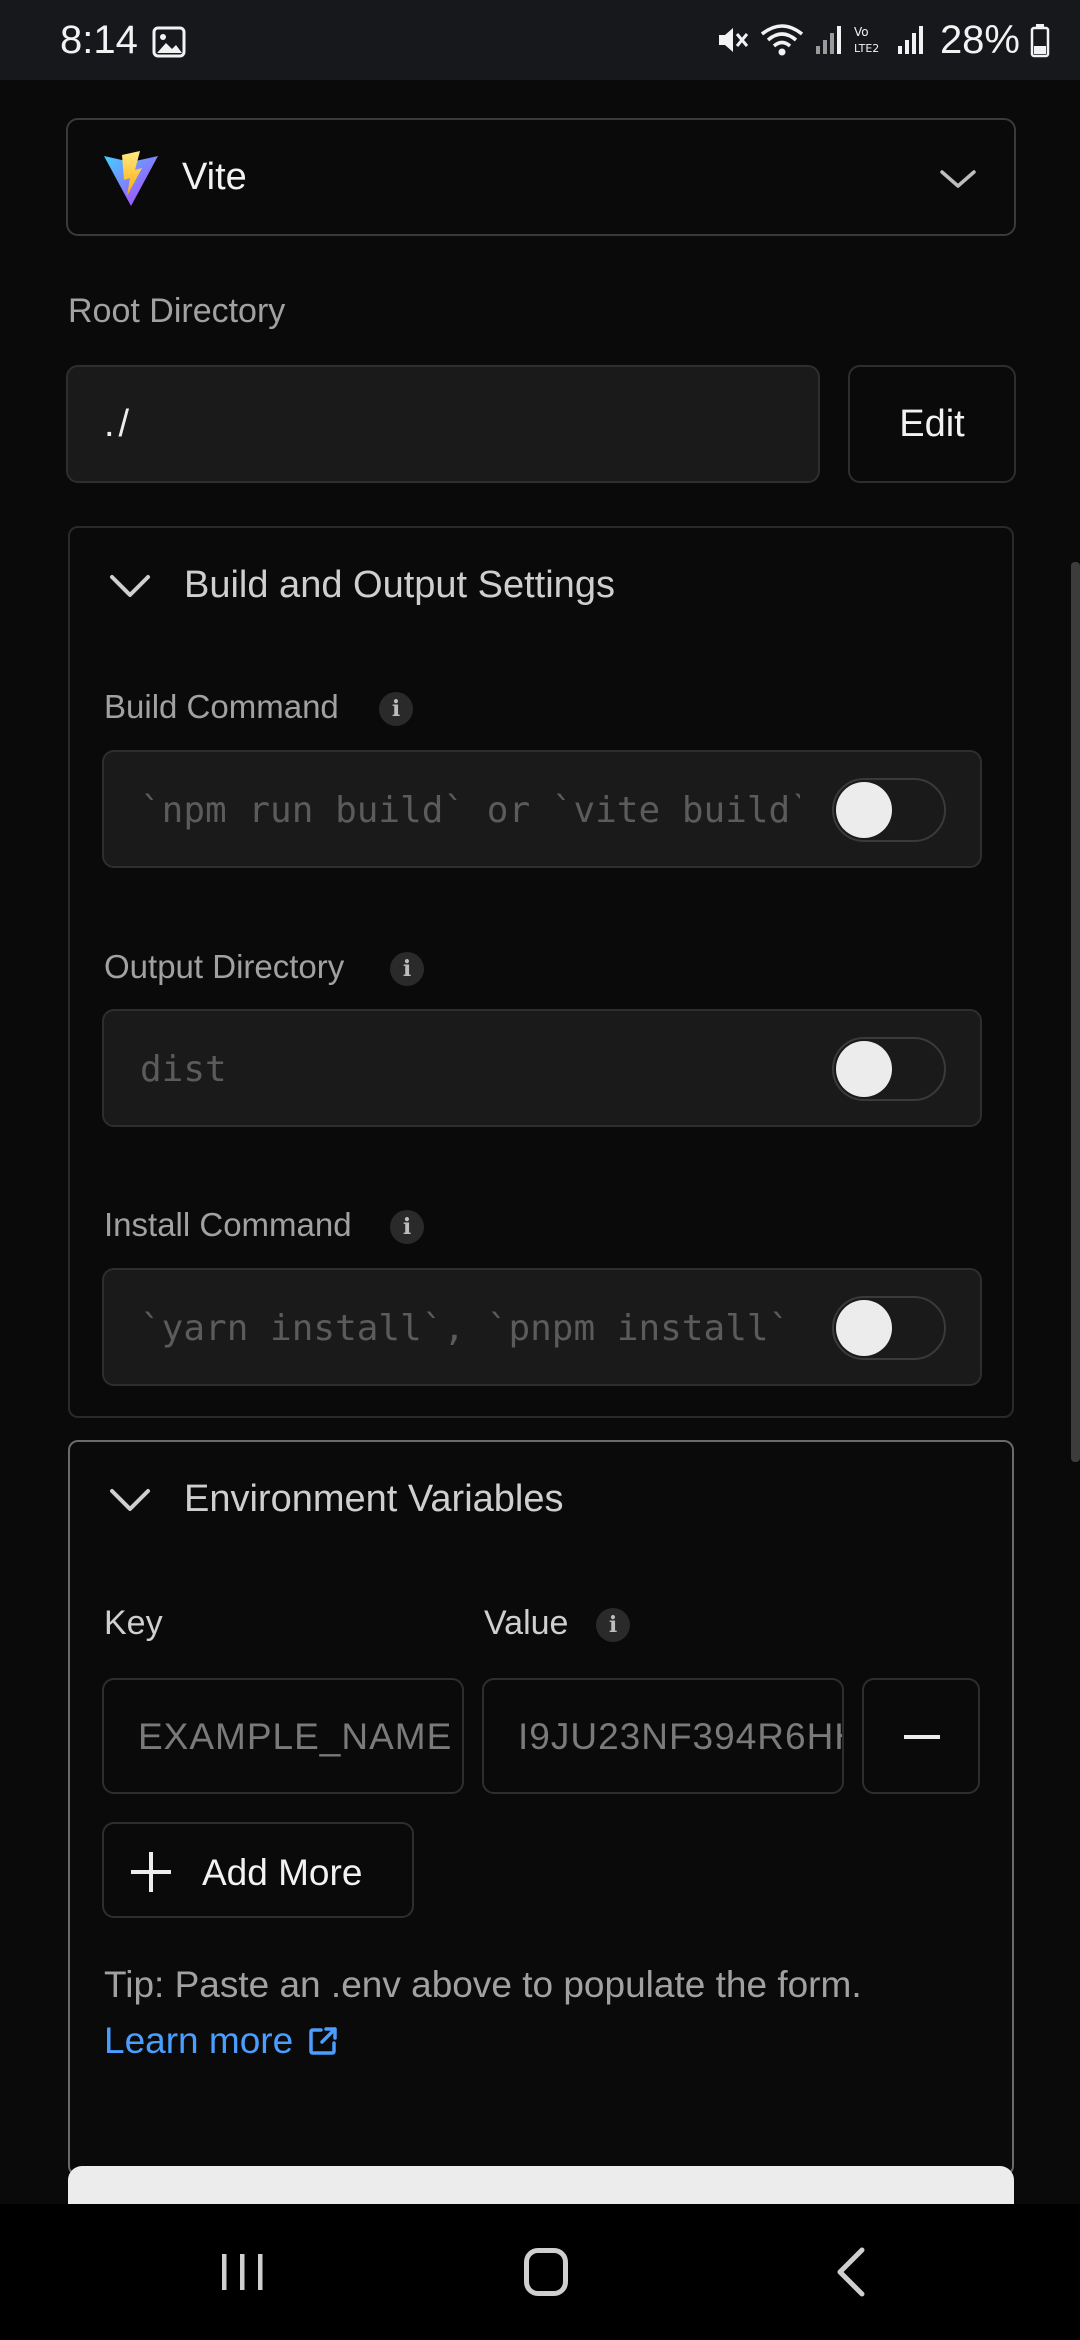 The height and width of the screenshot is (2340, 1080). I want to click on deploy-button, so click(541, 2185).